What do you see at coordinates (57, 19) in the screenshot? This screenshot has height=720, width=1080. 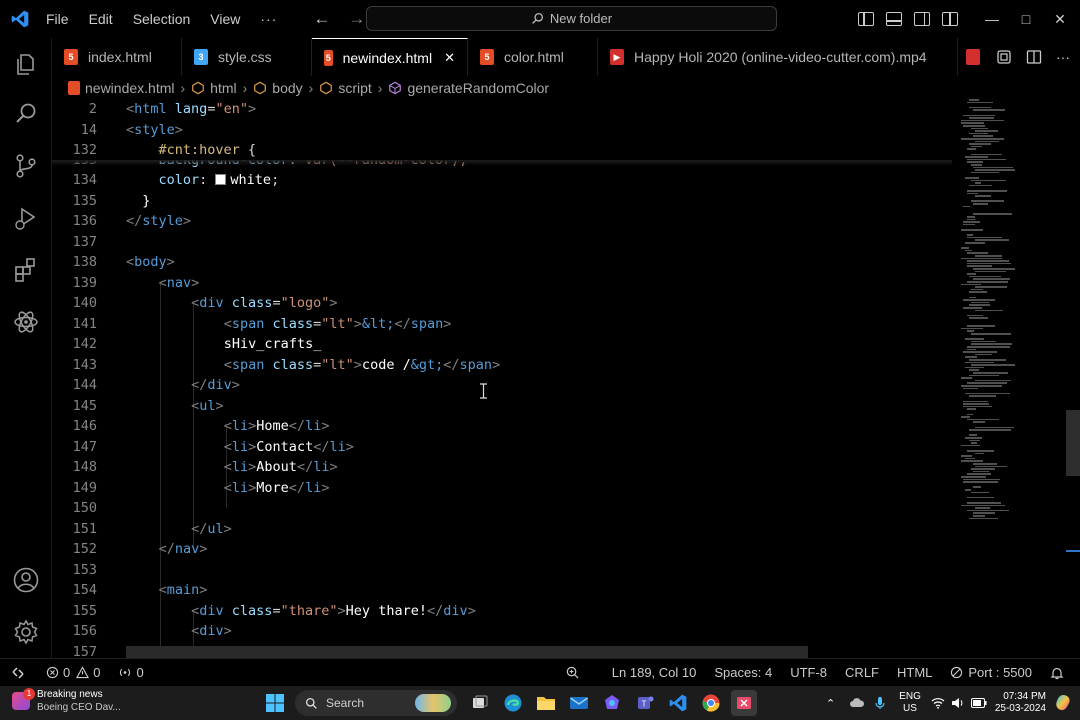 I see `menu-file: File` at bounding box center [57, 19].